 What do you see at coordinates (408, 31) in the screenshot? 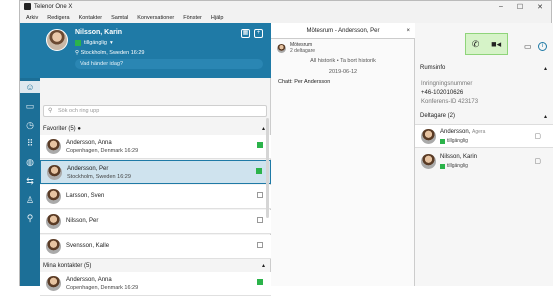
I see `close-icon: ×` at bounding box center [408, 31].